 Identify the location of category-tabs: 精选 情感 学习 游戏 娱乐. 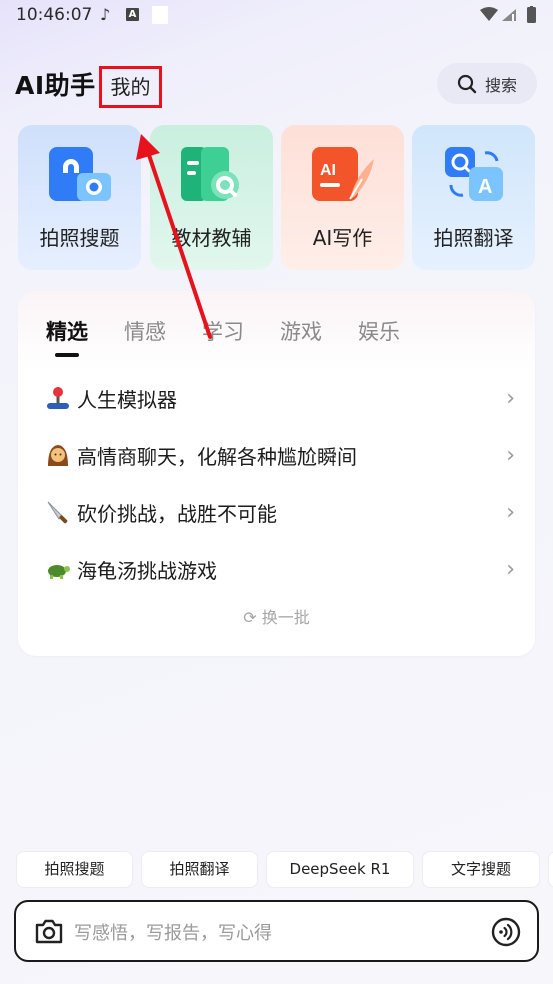
(223, 331).